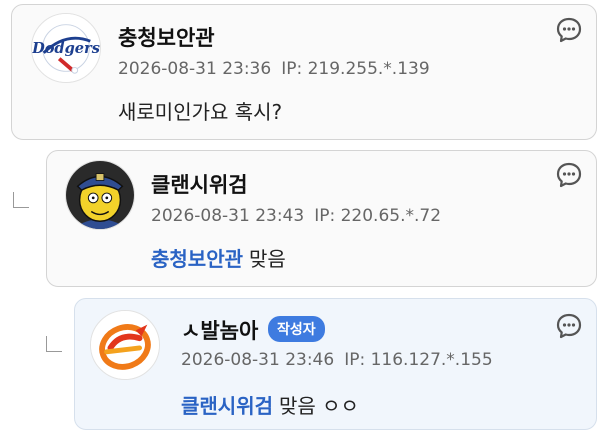  I want to click on comment-body: 충청보안관 맞음, so click(218, 257).